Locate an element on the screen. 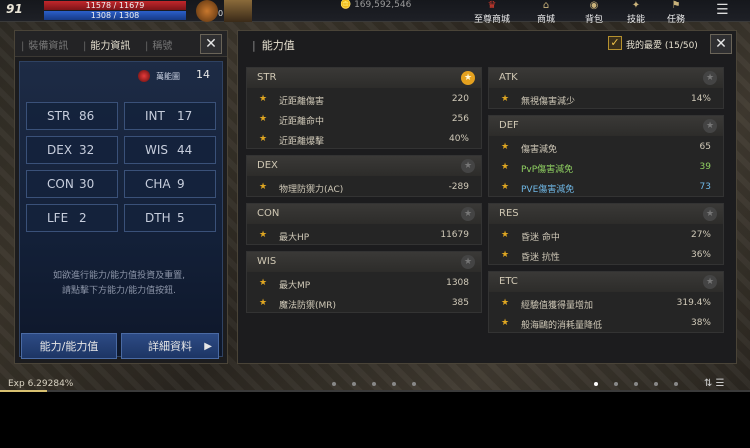 This screenshot has height=448, width=750. list-item: ★ 魔法防禦(MR) 385 is located at coordinates (364, 304).